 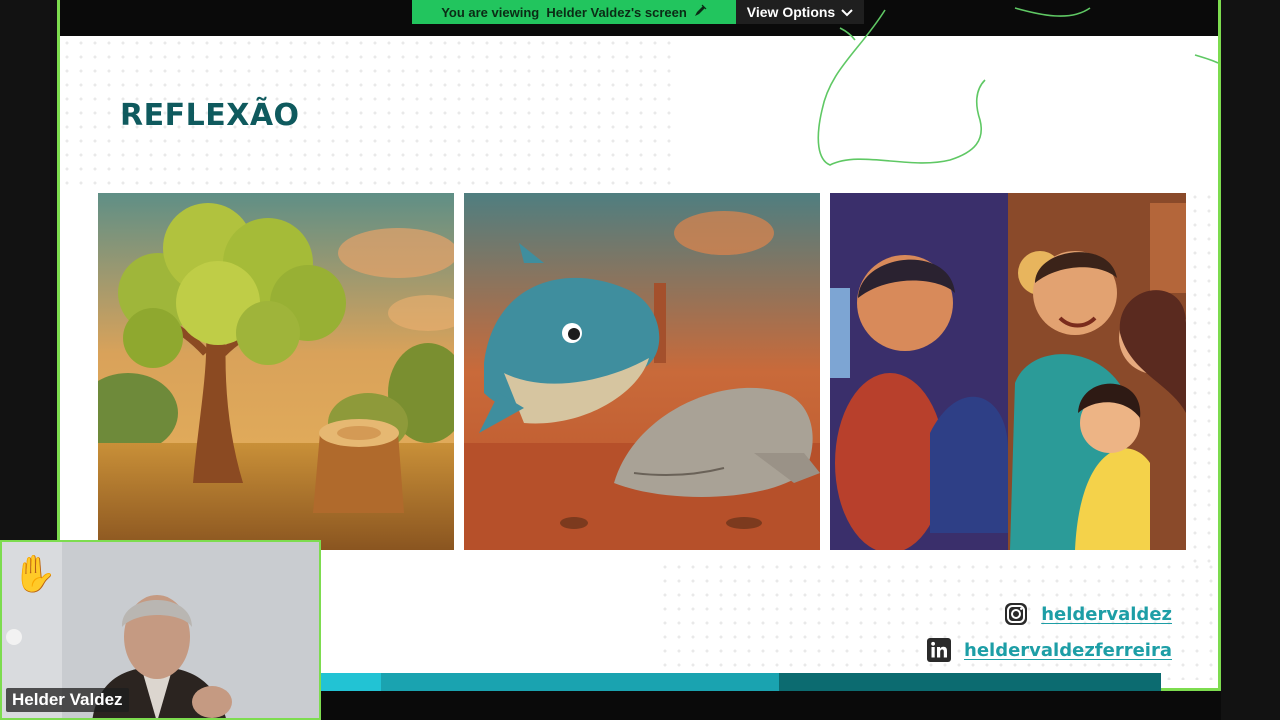 What do you see at coordinates (210, 115) in the screenshot?
I see `slide-title: REFLEXÃO` at bounding box center [210, 115].